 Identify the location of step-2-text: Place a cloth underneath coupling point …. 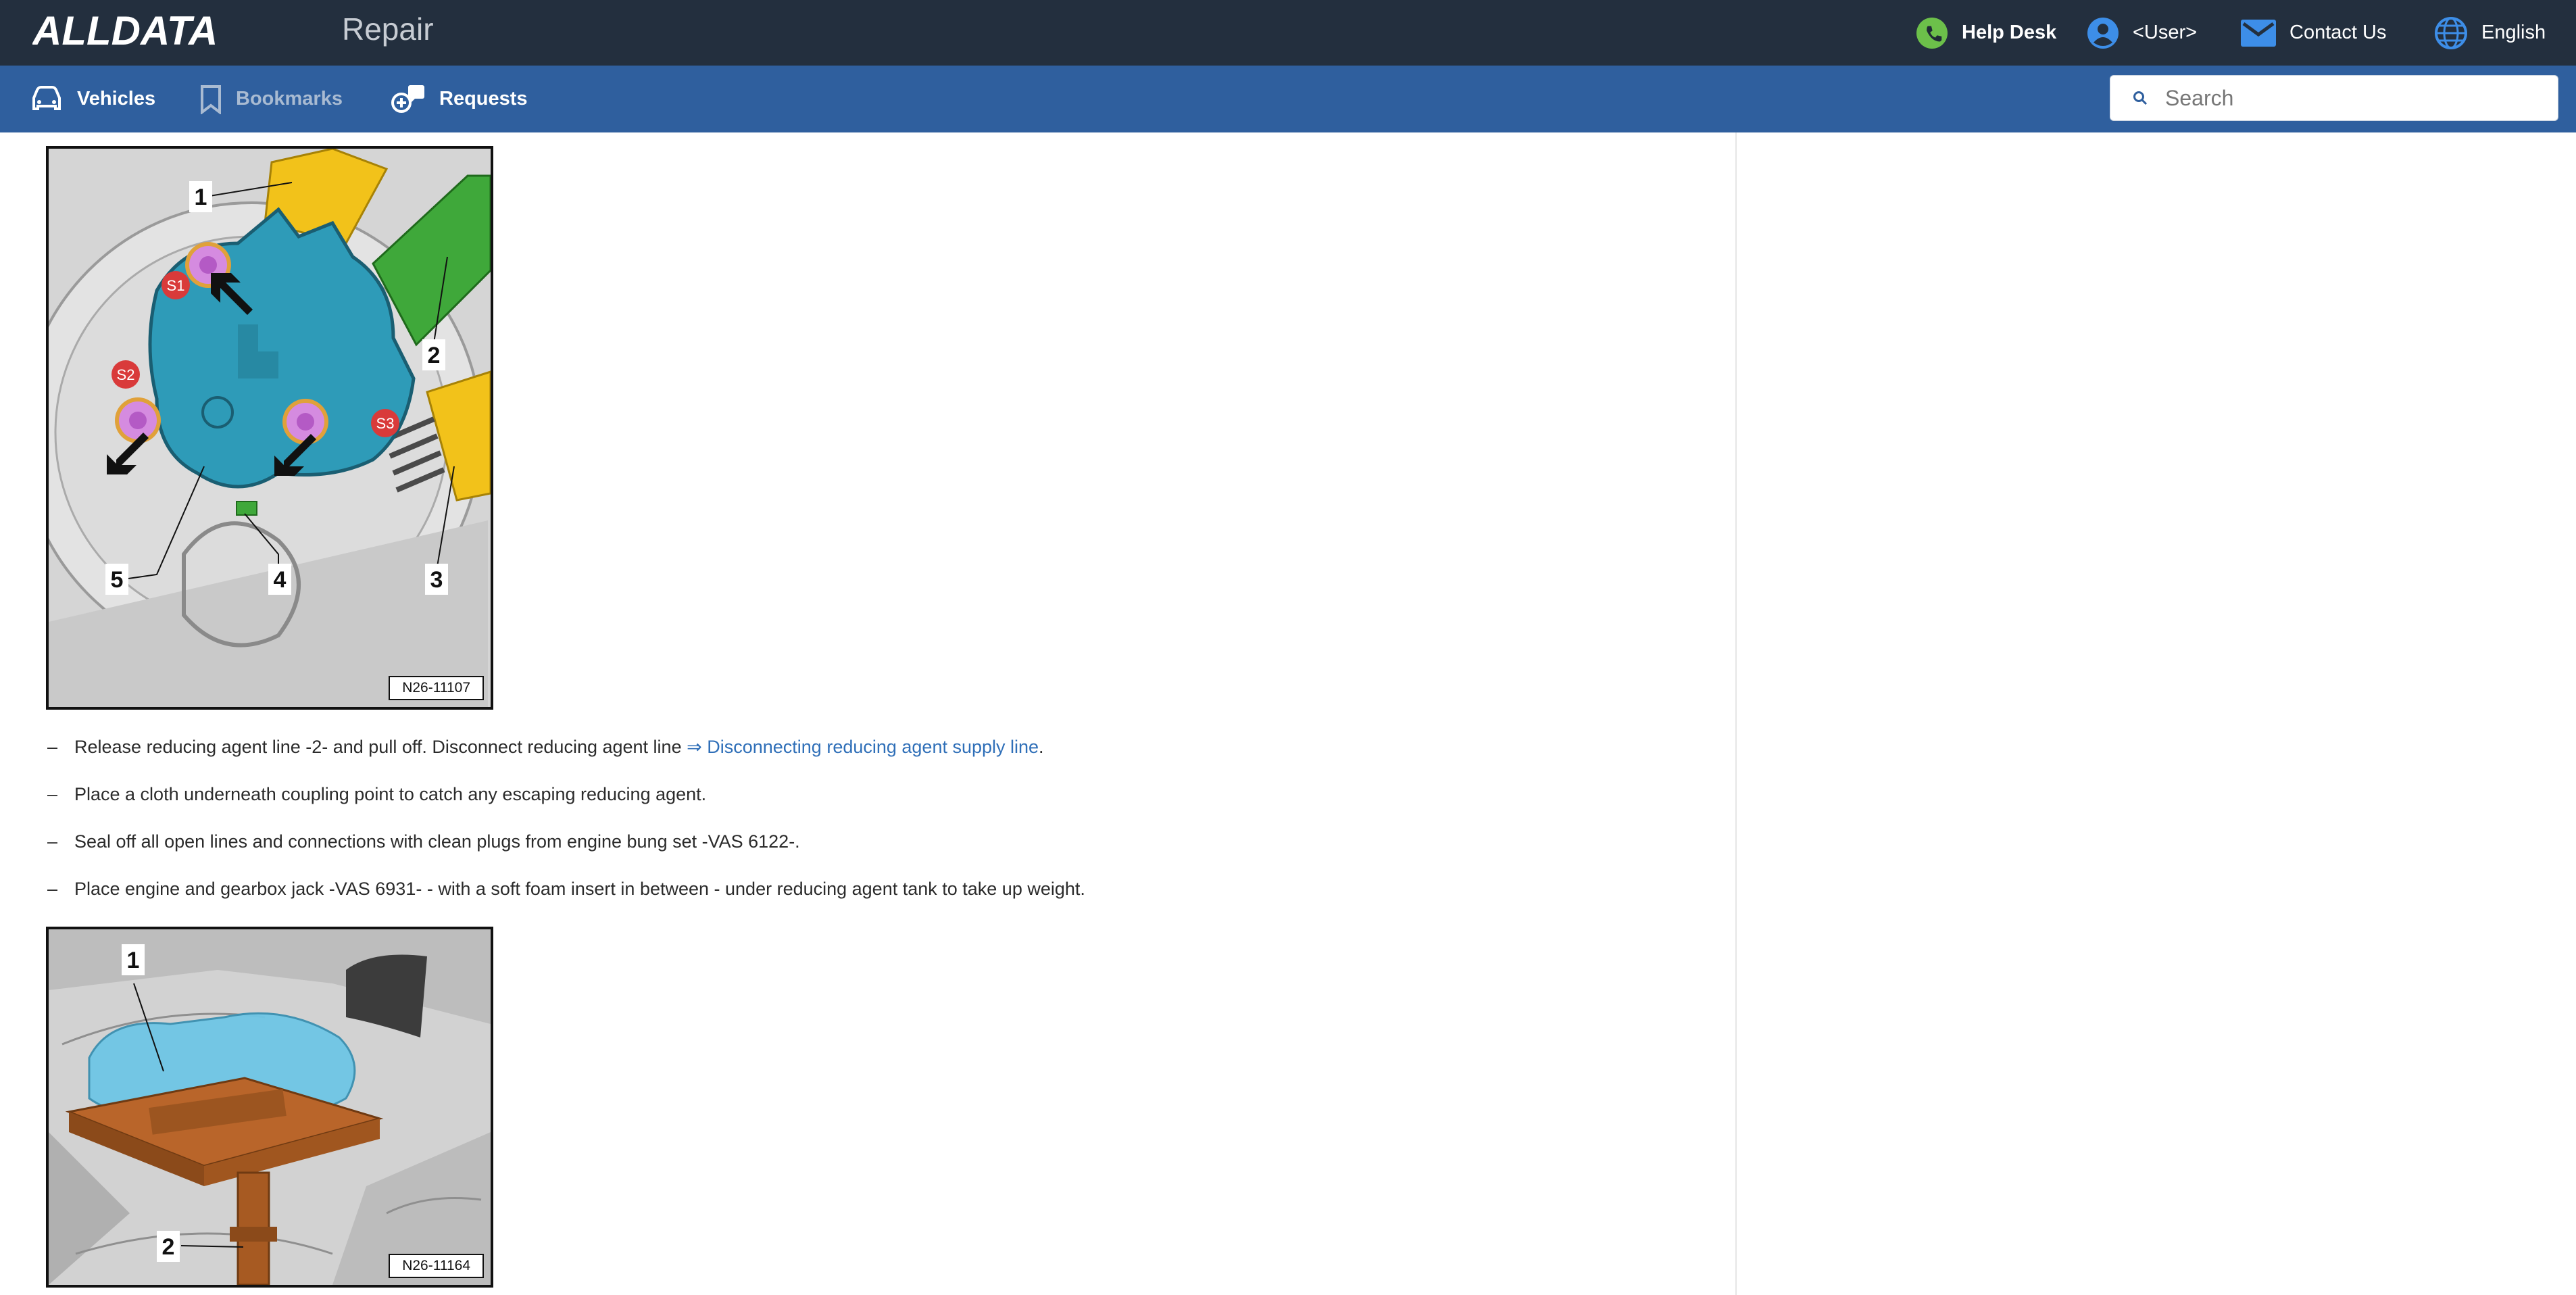
(390, 794).